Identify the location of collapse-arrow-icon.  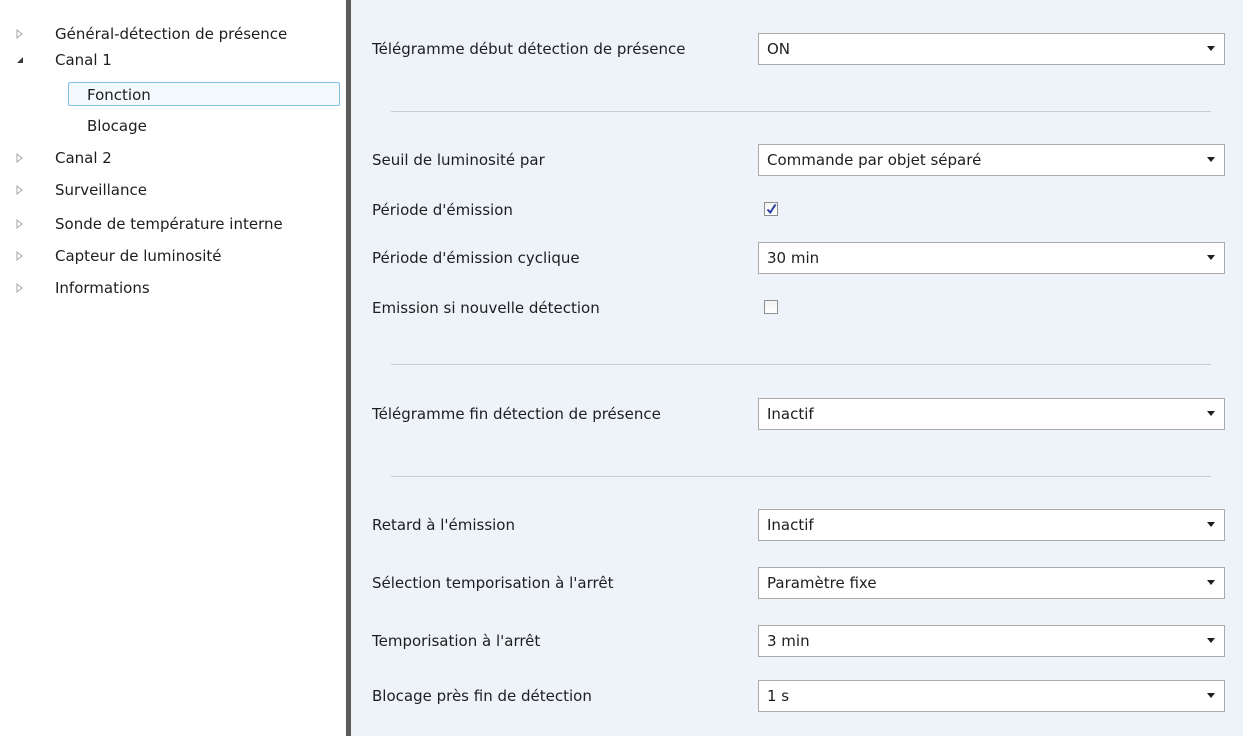
(22, 60).